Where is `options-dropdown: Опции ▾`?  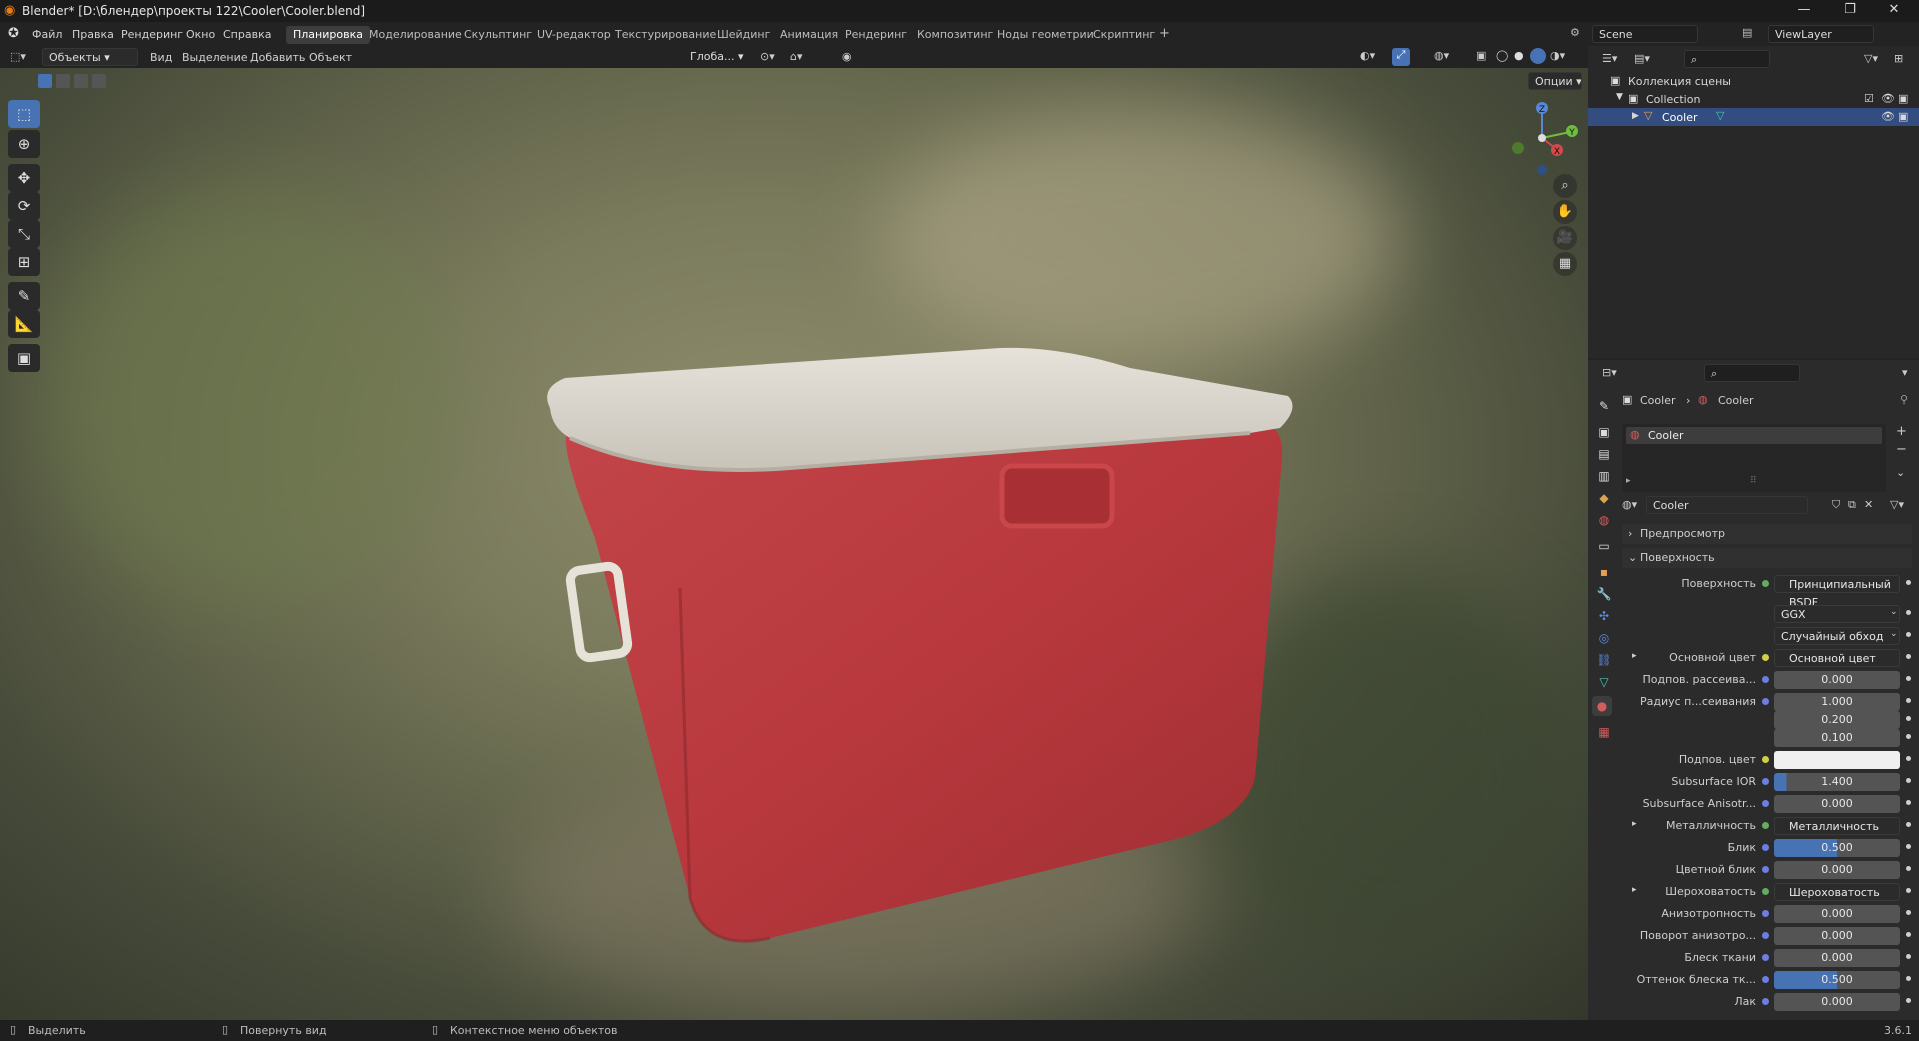
options-dropdown: Опции ▾ is located at coordinates (1555, 81).